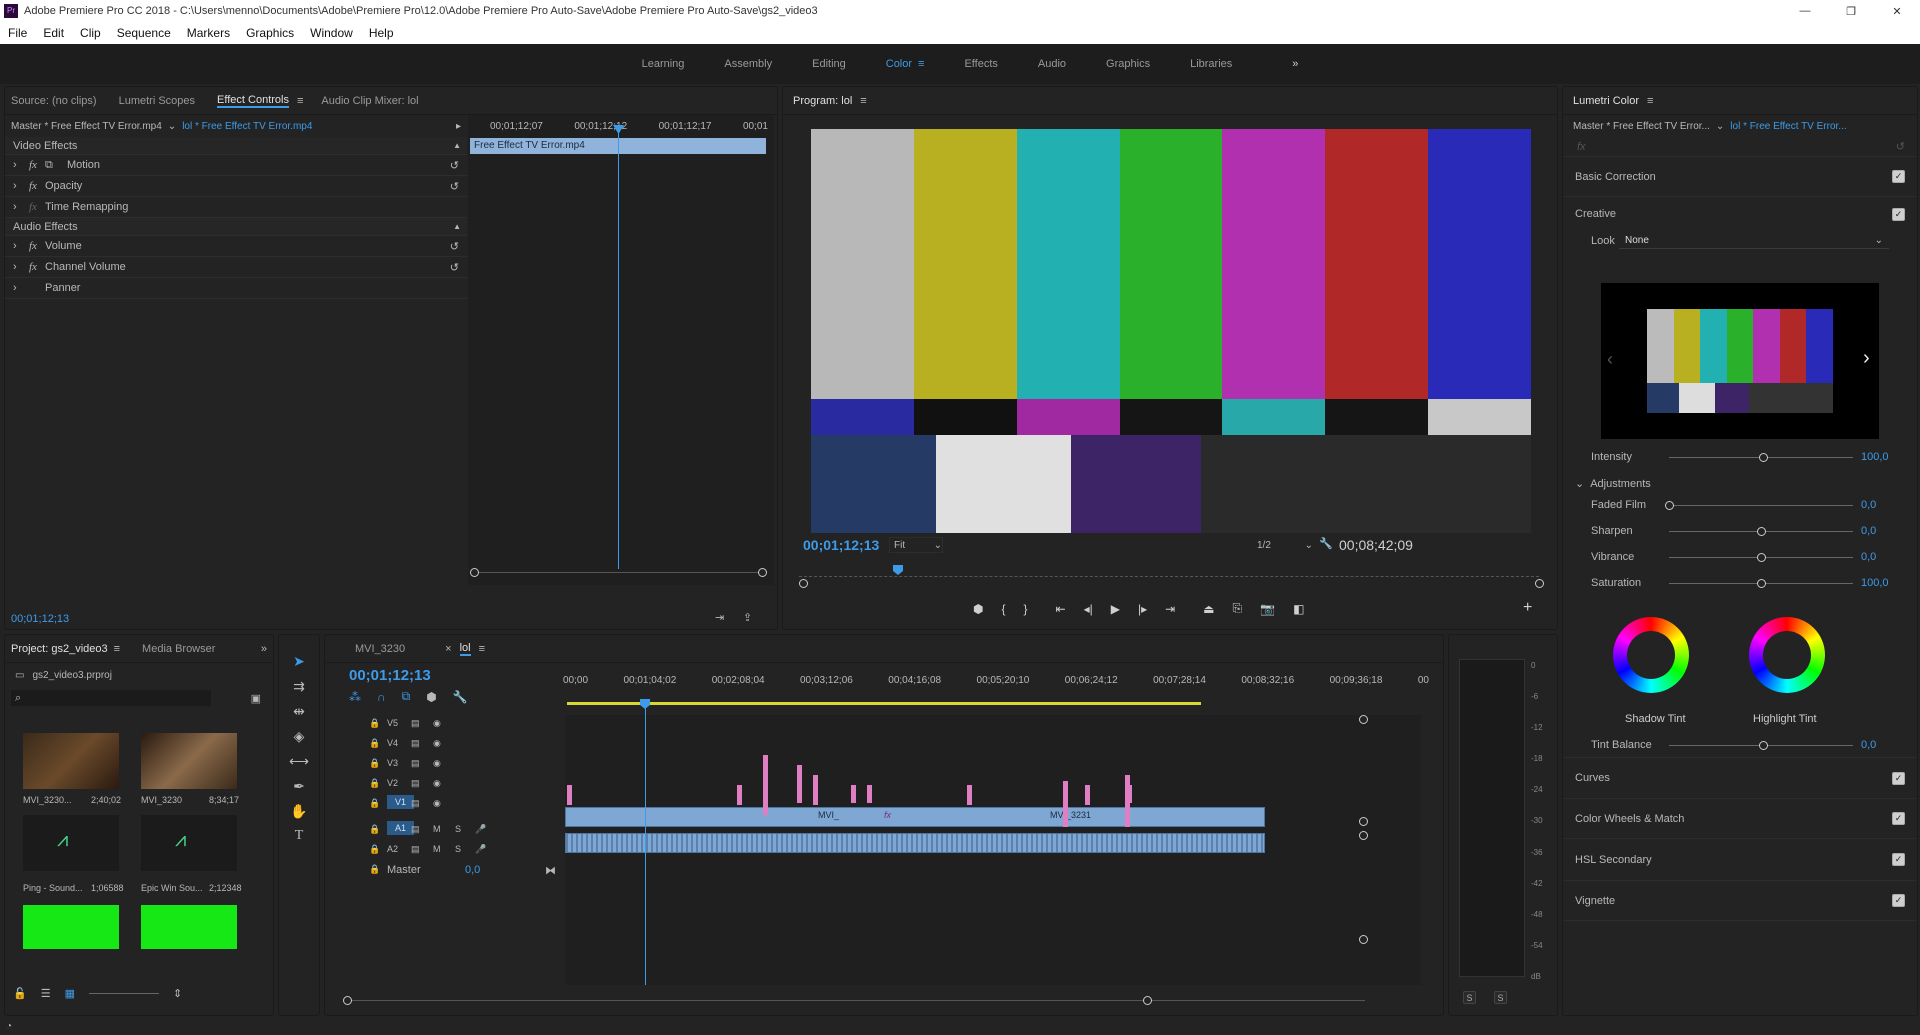 Image resolution: width=1920 pixels, height=1035 pixels. Describe the element at coordinates (406, 696) in the screenshot. I see `linked-selection-icon: ⧉` at that location.